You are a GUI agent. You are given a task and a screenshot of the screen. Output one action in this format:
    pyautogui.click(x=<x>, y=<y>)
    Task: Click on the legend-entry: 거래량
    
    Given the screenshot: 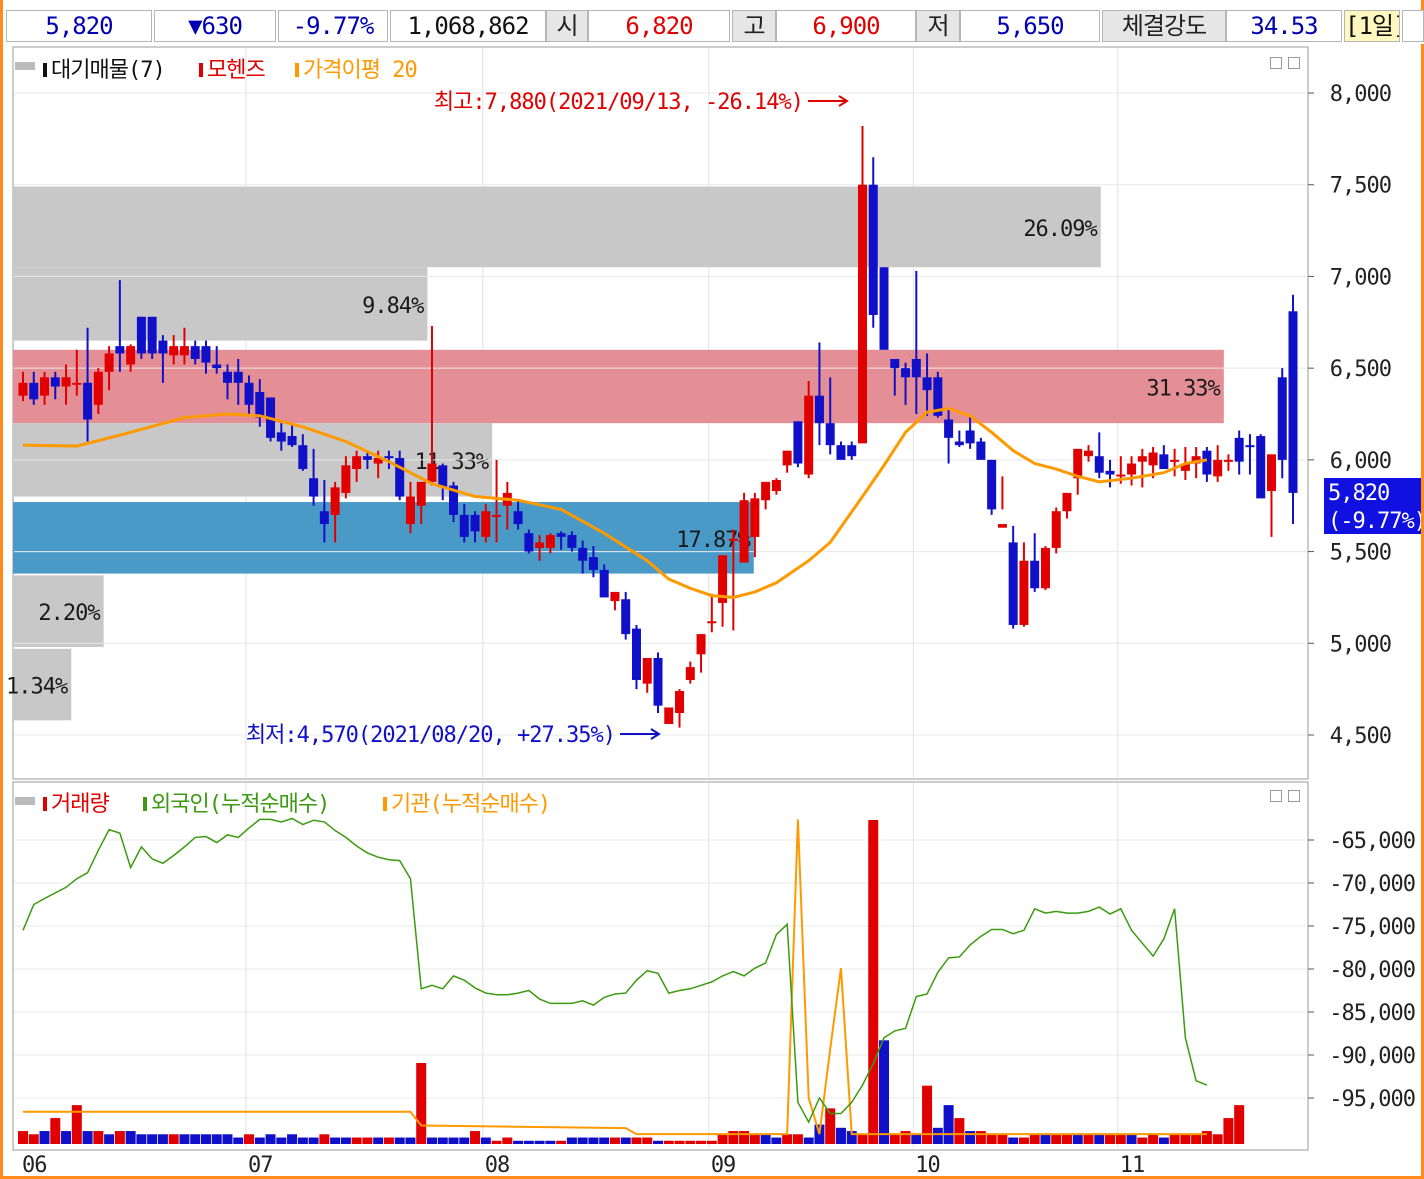 What is the action you would take?
    pyautogui.click(x=80, y=804)
    